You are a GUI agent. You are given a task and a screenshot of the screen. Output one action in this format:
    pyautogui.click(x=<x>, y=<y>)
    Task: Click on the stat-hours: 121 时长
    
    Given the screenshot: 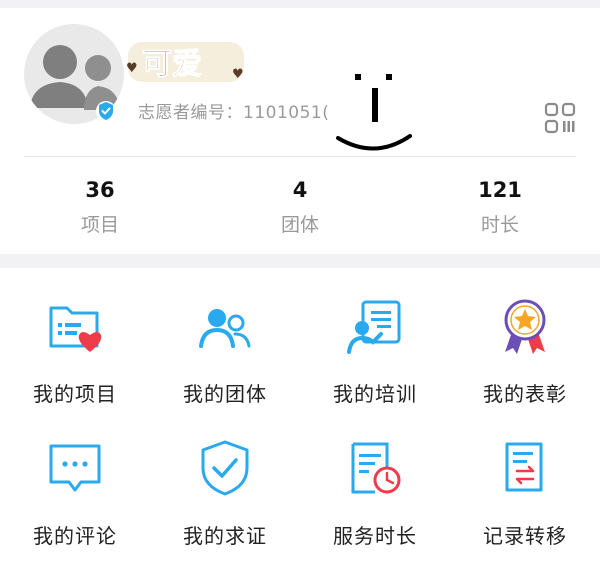 What is the action you would take?
    pyautogui.click(x=500, y=206)
    